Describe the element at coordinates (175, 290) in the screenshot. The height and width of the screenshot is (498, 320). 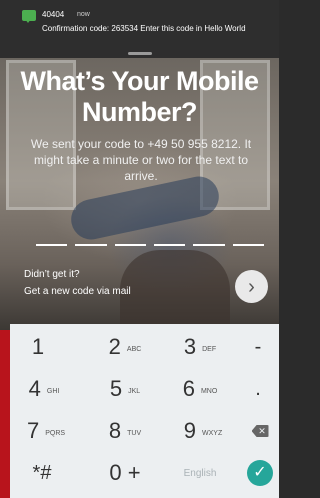
I see `photo-adult` at that location.